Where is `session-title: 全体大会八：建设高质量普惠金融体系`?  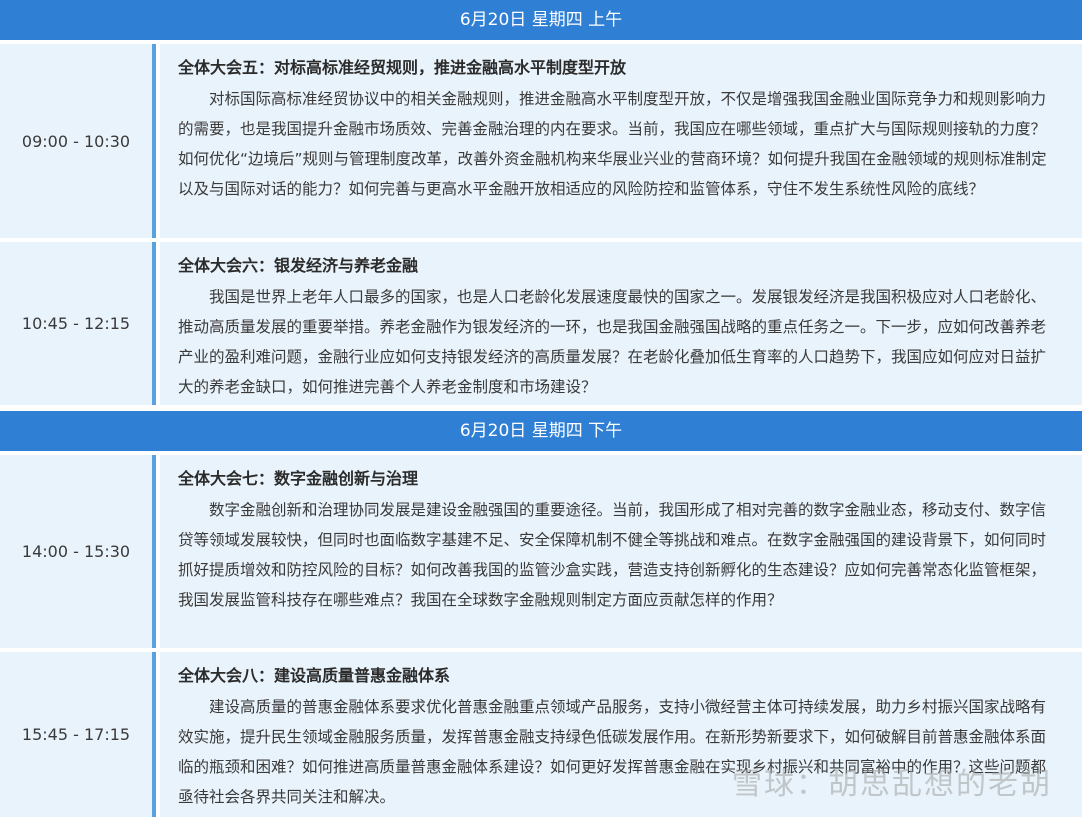
session-title: 全体大会八：建设高质量普惠金融体系 is located at coordinates (314, 675).